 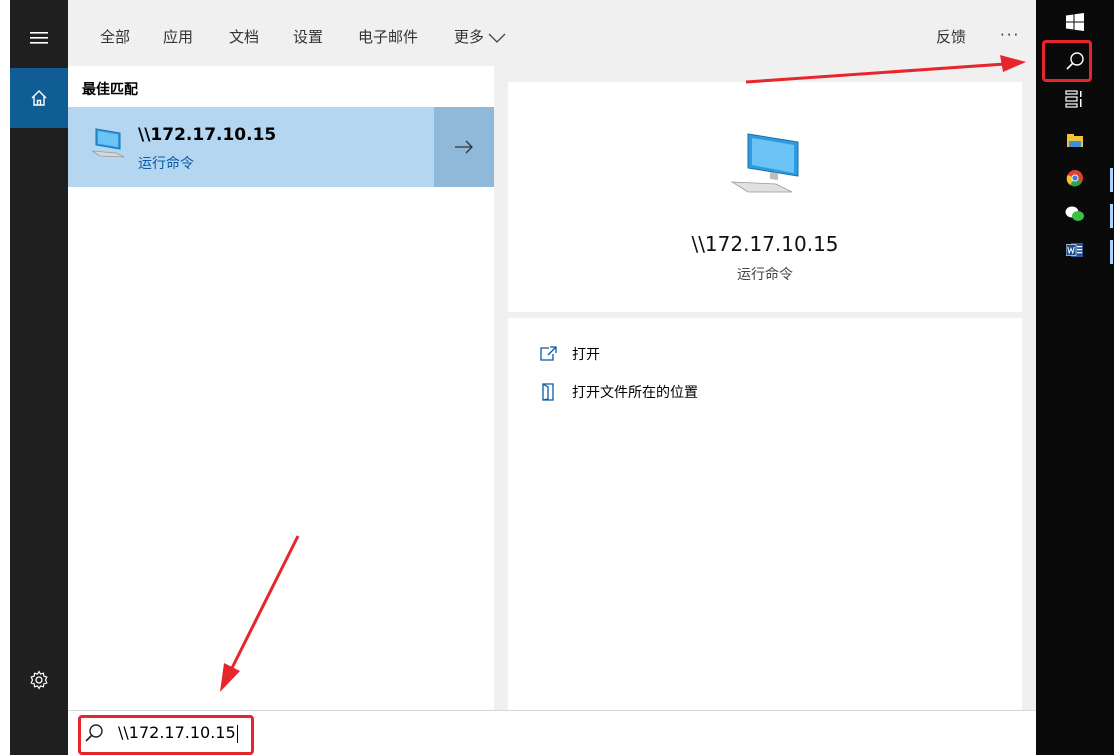 I want to click on file-location-icon, so click(x=548, y=392).